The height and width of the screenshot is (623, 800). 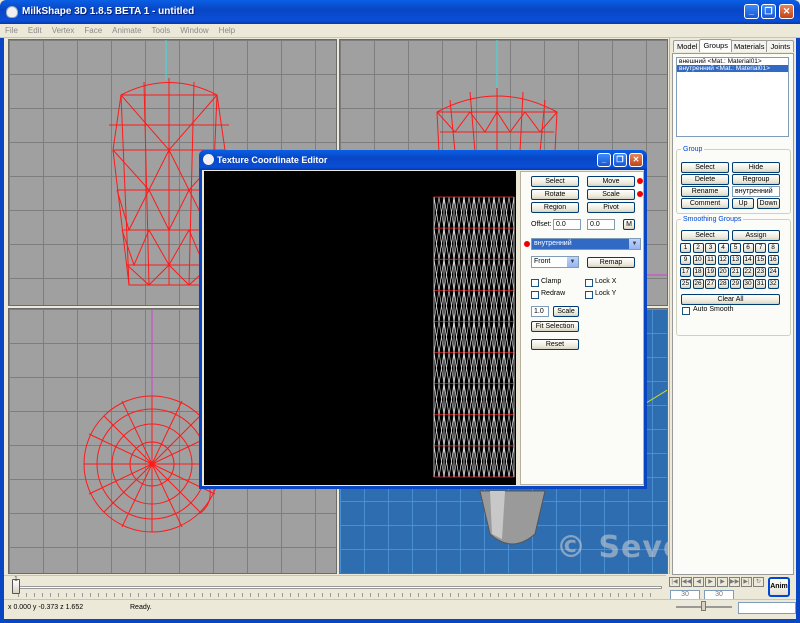 I want to click on smoothing-group-26-button: 26, so click(x=698, y=284).